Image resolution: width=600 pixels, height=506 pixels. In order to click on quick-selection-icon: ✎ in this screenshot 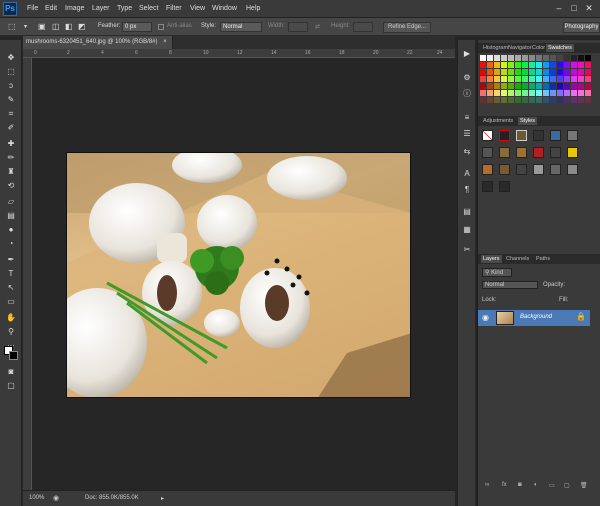, I will do `click(11, 100)`.